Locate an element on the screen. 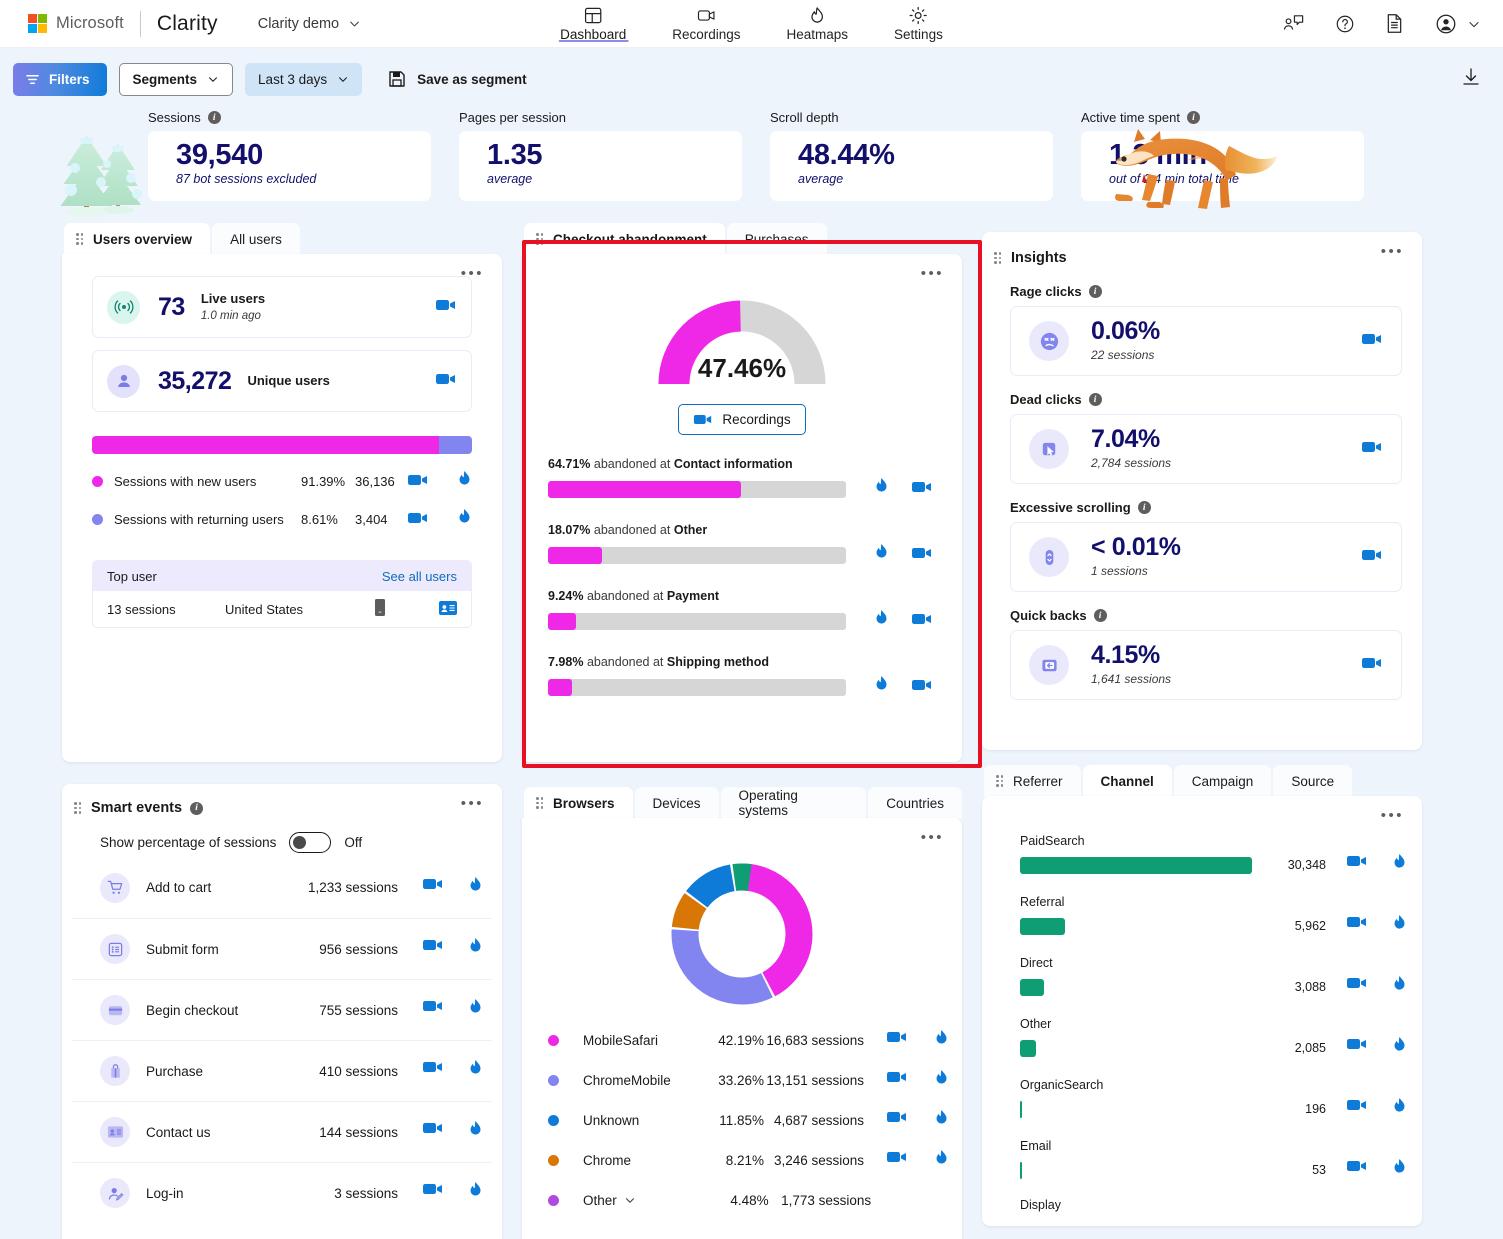 The height and width of the screenshot is (1239, 1503). save-as-segment-button: Save as segment is located at coordinates (457, 79).